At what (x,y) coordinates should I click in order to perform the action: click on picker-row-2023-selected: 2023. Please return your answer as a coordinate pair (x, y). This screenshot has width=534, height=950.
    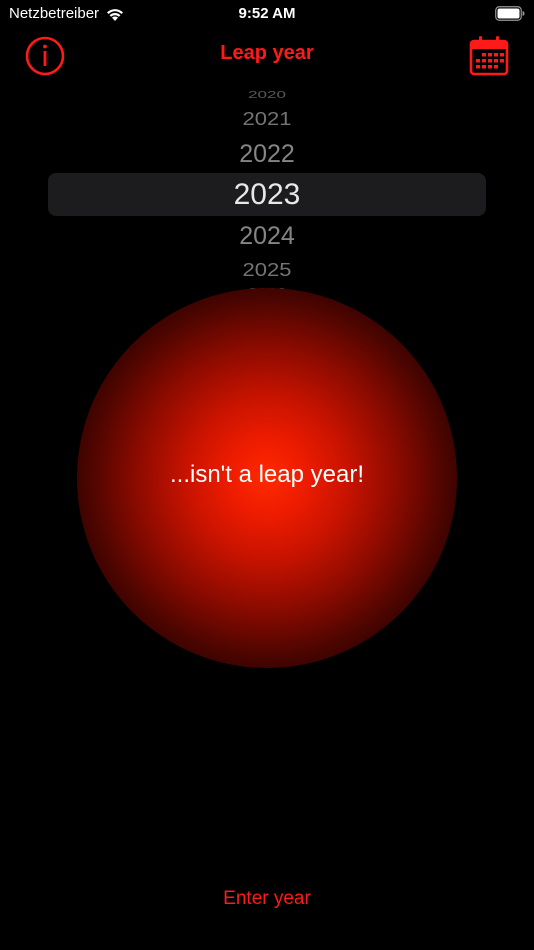
    Looking at the image, I should click on (267, 195).